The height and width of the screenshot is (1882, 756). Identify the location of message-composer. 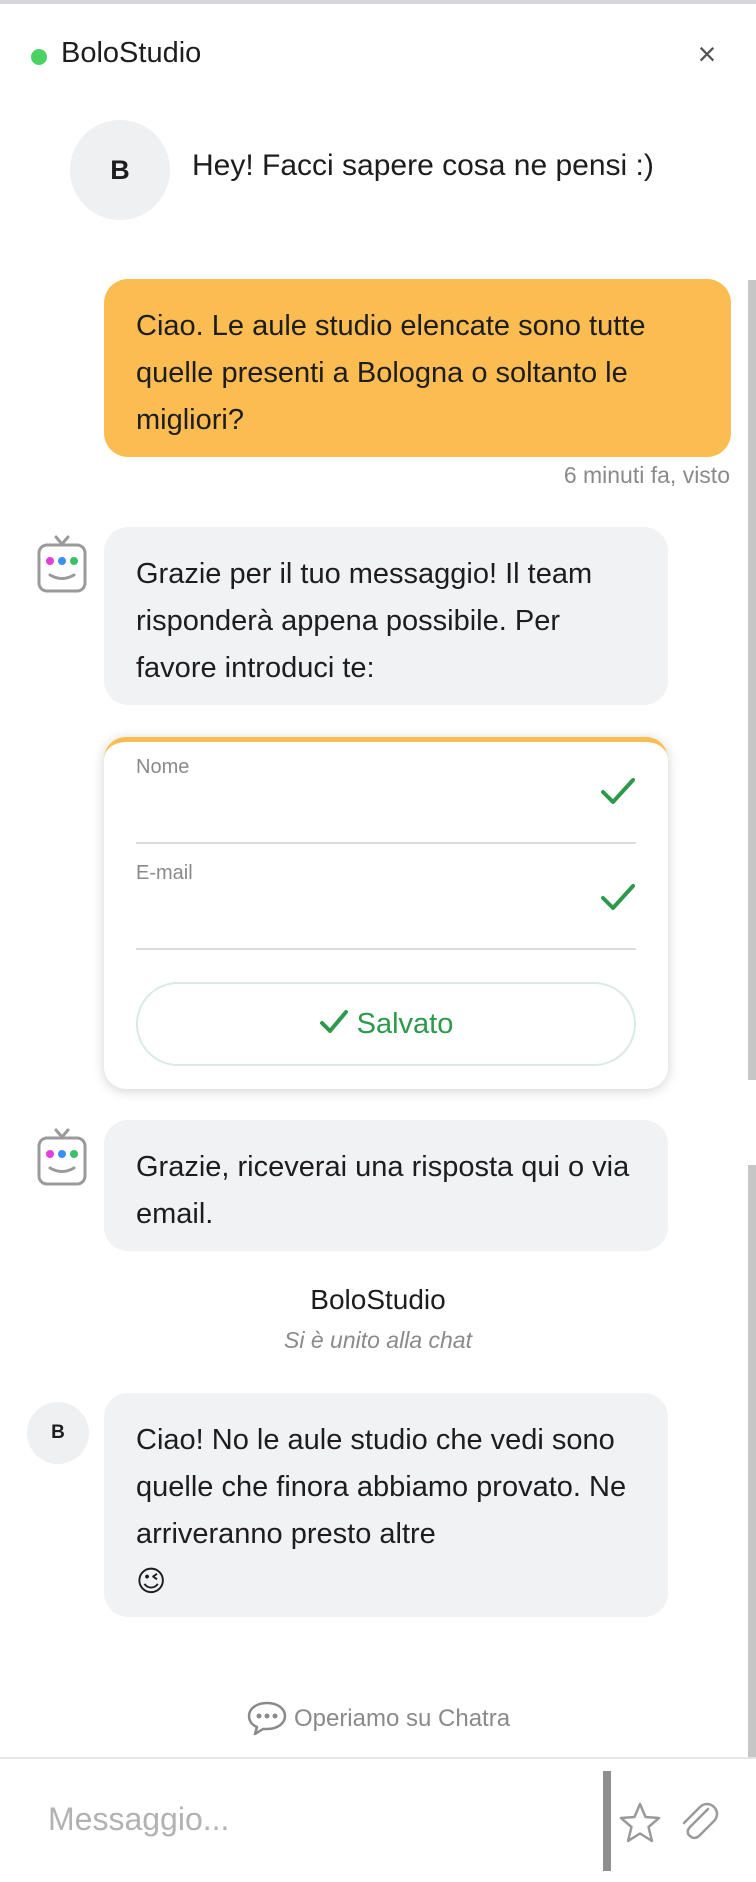
(378, 1819).